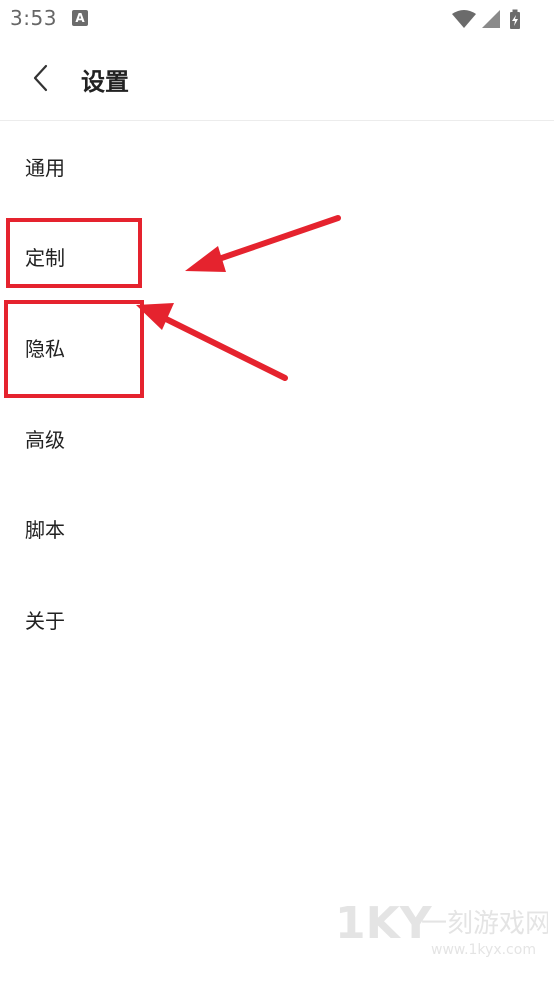  Describe the element at coordinates (483, 950) in the screenshot. I see `watermark-url: www.1kyx.com` at that location.